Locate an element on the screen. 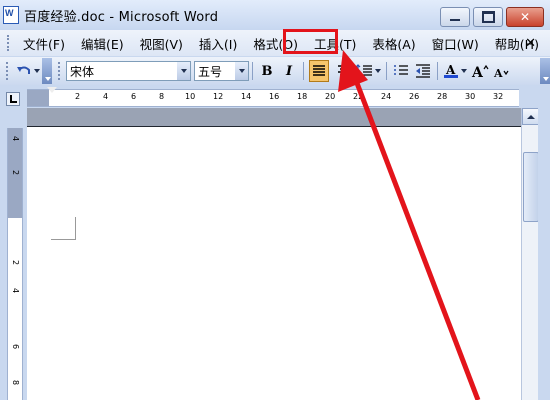 The width and height of the screenshot is (550, 400). vruler-tick: 4 is located at coordinates (15, 291).